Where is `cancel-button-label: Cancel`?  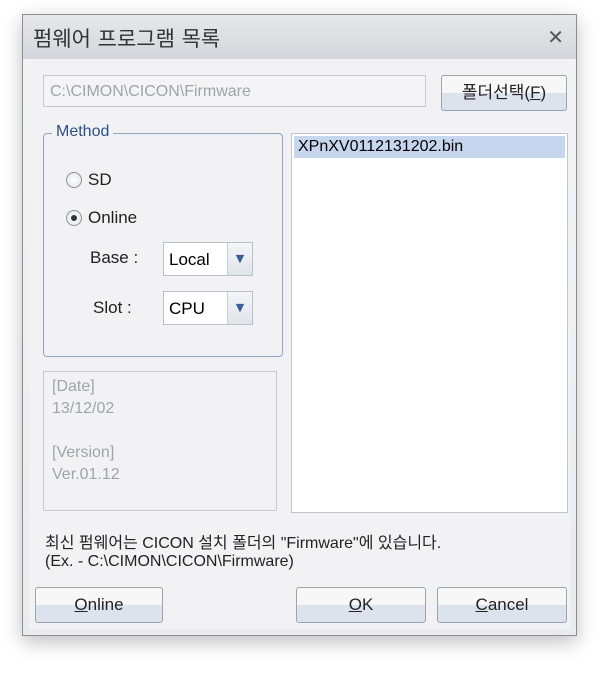 cancel-button-label: Cancel is located at coordinates (502, 604).